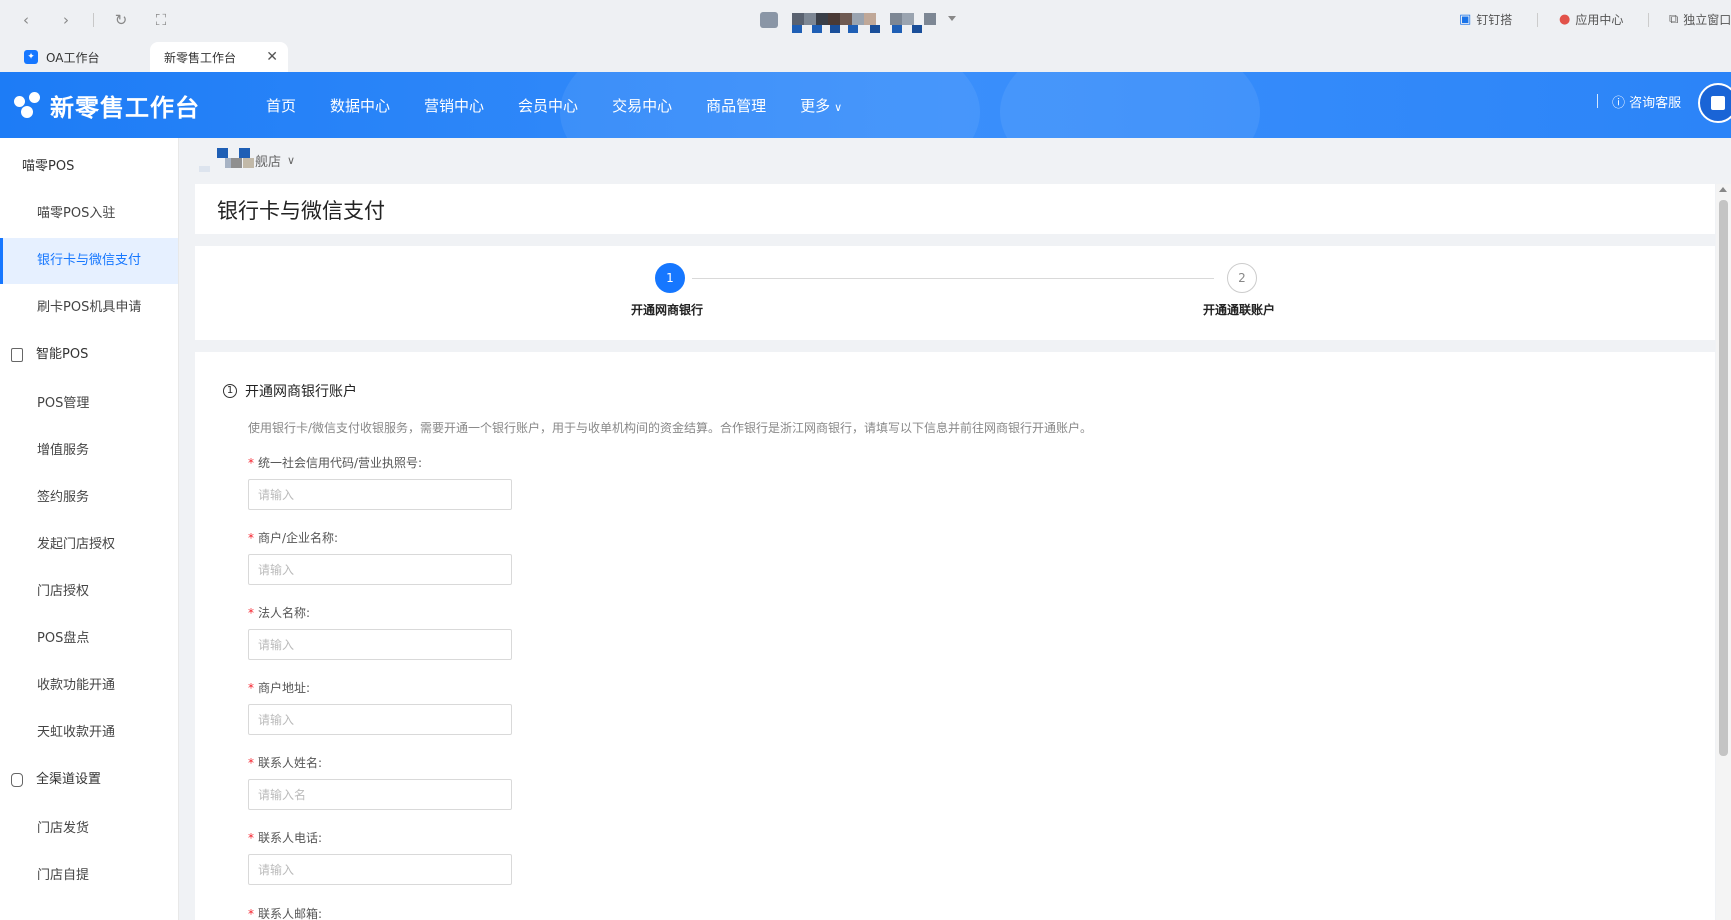 This screenshot has width=1731, height=920. Describe the element at coordinates (865, 56) in the screenshot. I see `browser-tabbar: ✦ OA工作台 新零售工作台 ✕` at that location.